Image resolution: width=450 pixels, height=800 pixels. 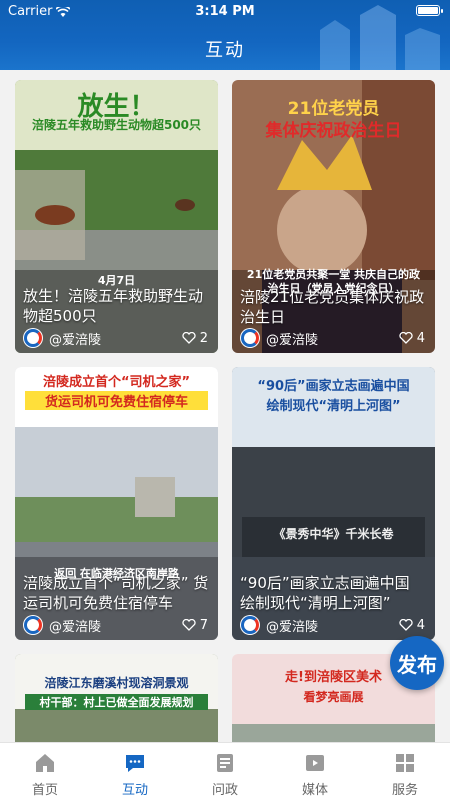 I want to click on bottom-tab-bar: 首页 互动 问政 媒体 服务, so click(x=225, y=771).